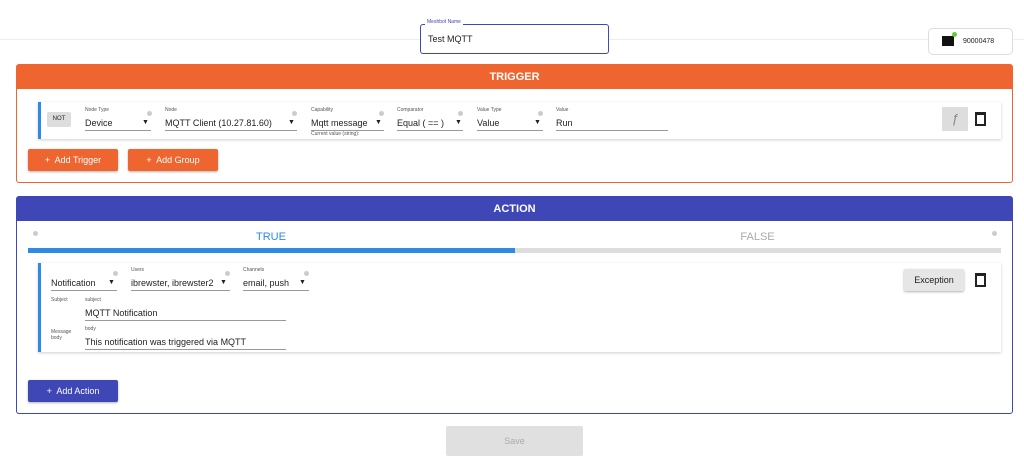 The height and width of the screenshot is (472, 1024). Describe the element at coordinates (97, 110) in the screenshot. I see `node-type-label: Node Type` at that location.